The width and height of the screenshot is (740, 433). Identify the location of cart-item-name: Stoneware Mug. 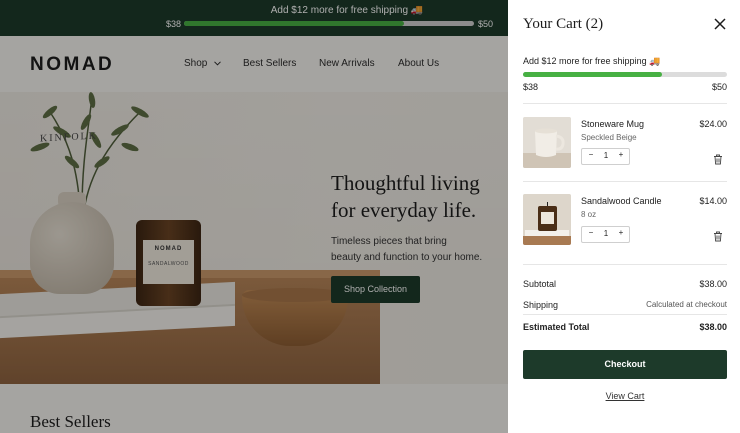
(612, 124).